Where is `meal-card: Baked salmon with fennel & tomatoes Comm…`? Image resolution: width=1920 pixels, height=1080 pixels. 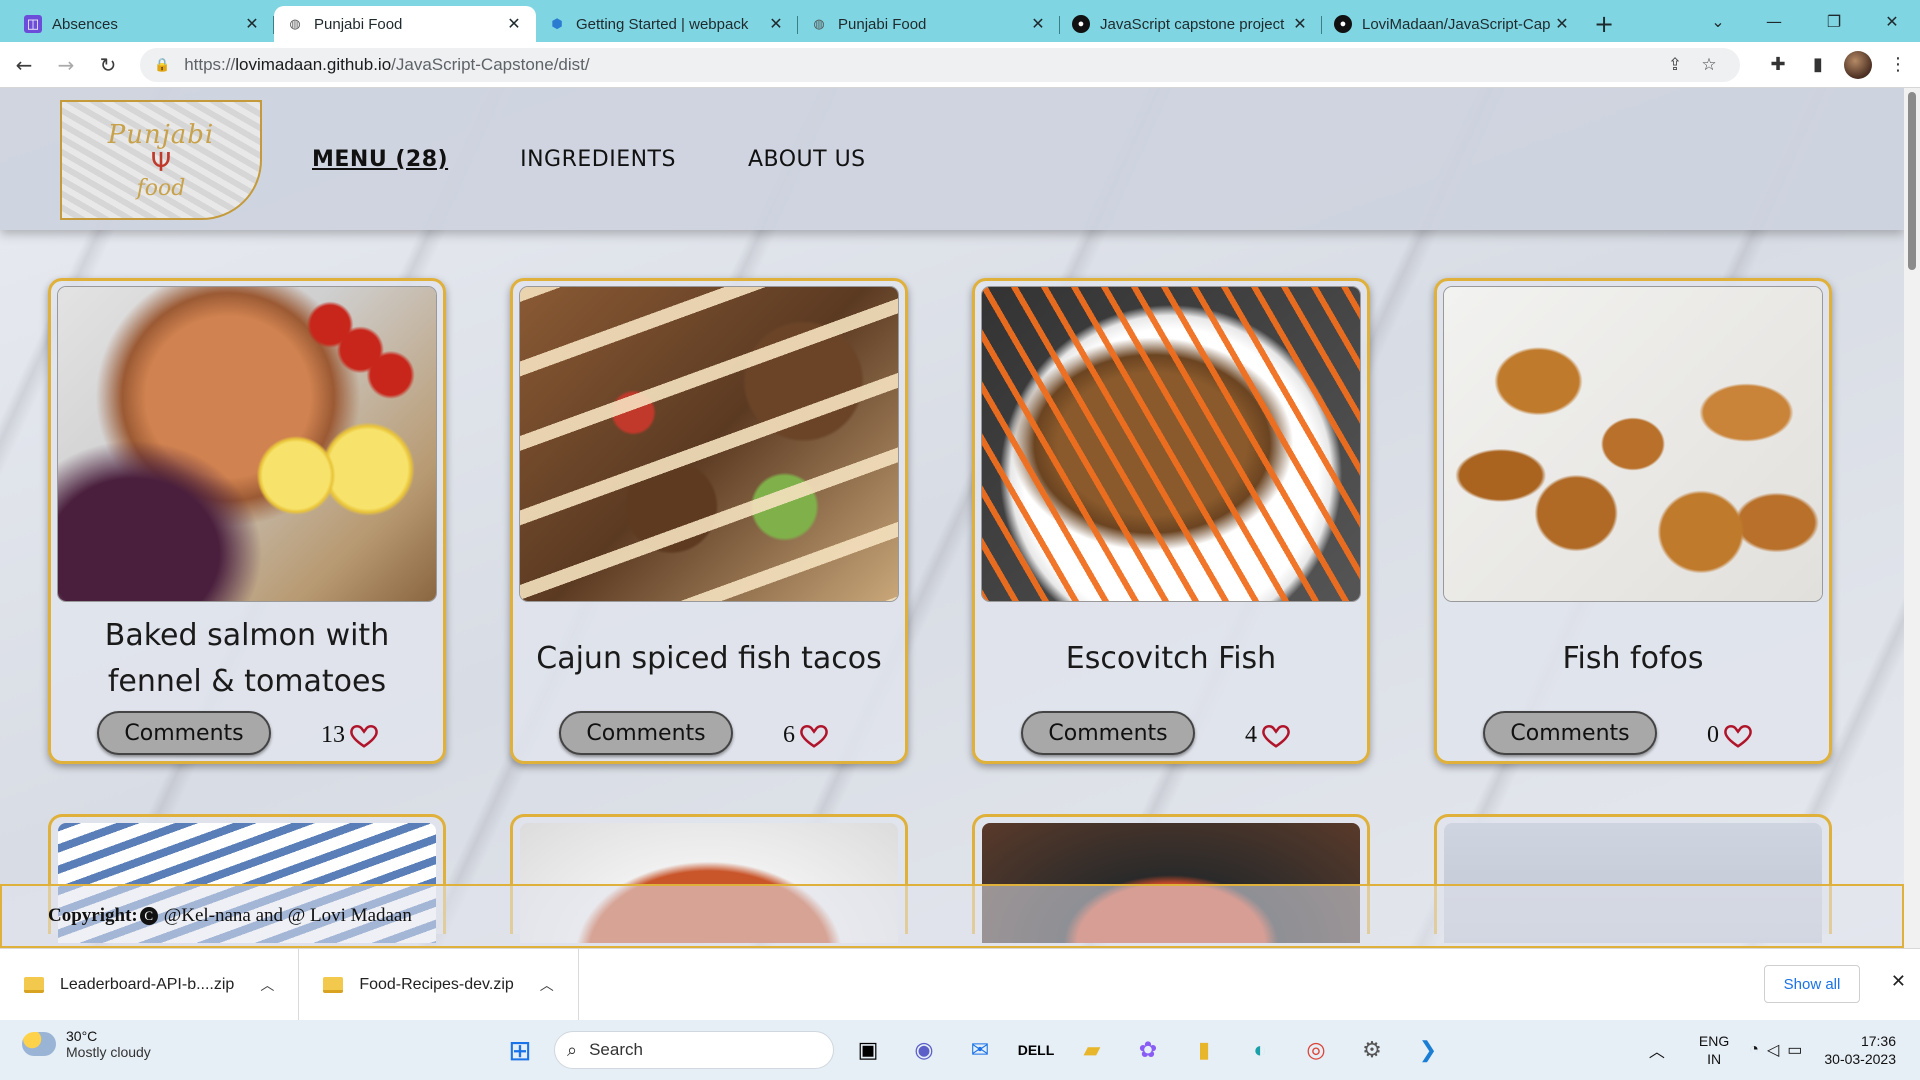 meal-card: Baked salmon with fennel & tomatoes Comm… is located at coordinates (247, 521).